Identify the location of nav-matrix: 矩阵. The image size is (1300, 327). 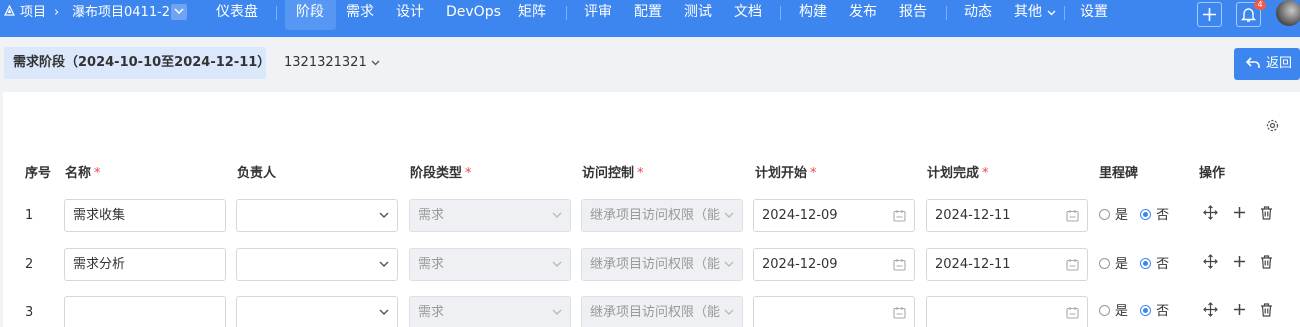
(532, 12).